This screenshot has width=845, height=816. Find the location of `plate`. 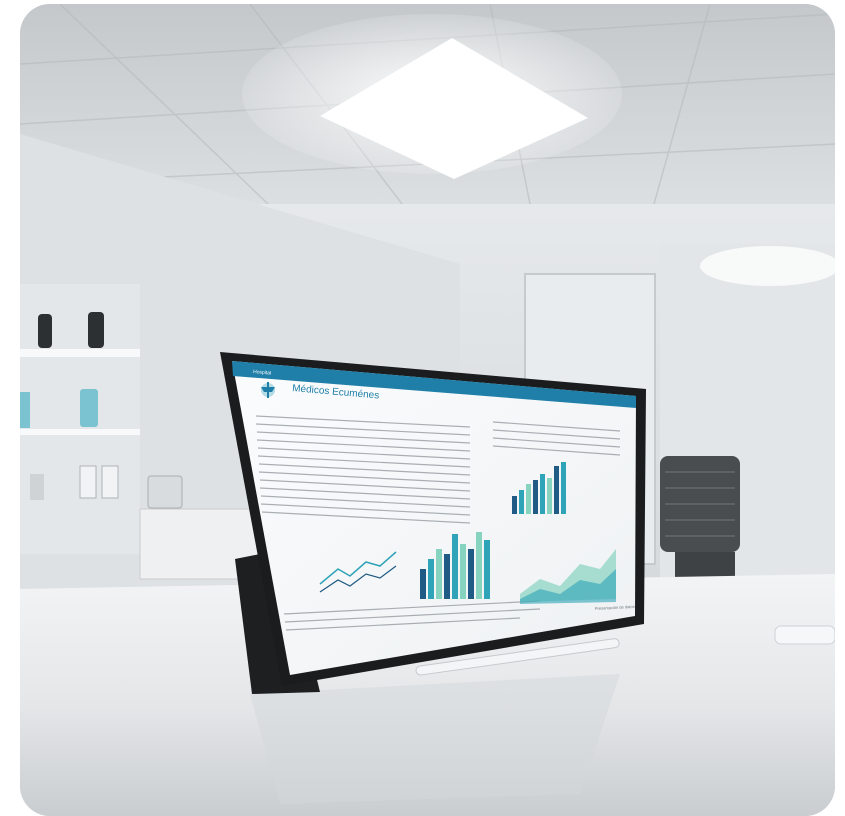

plate is located at coordinates (804, 635).